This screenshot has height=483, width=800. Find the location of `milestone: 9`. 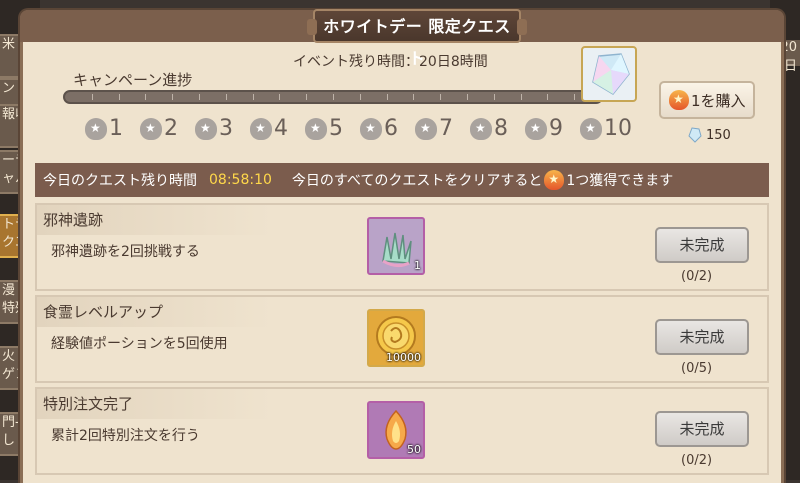

milestone: 9 is located at coordinates (552, 129).